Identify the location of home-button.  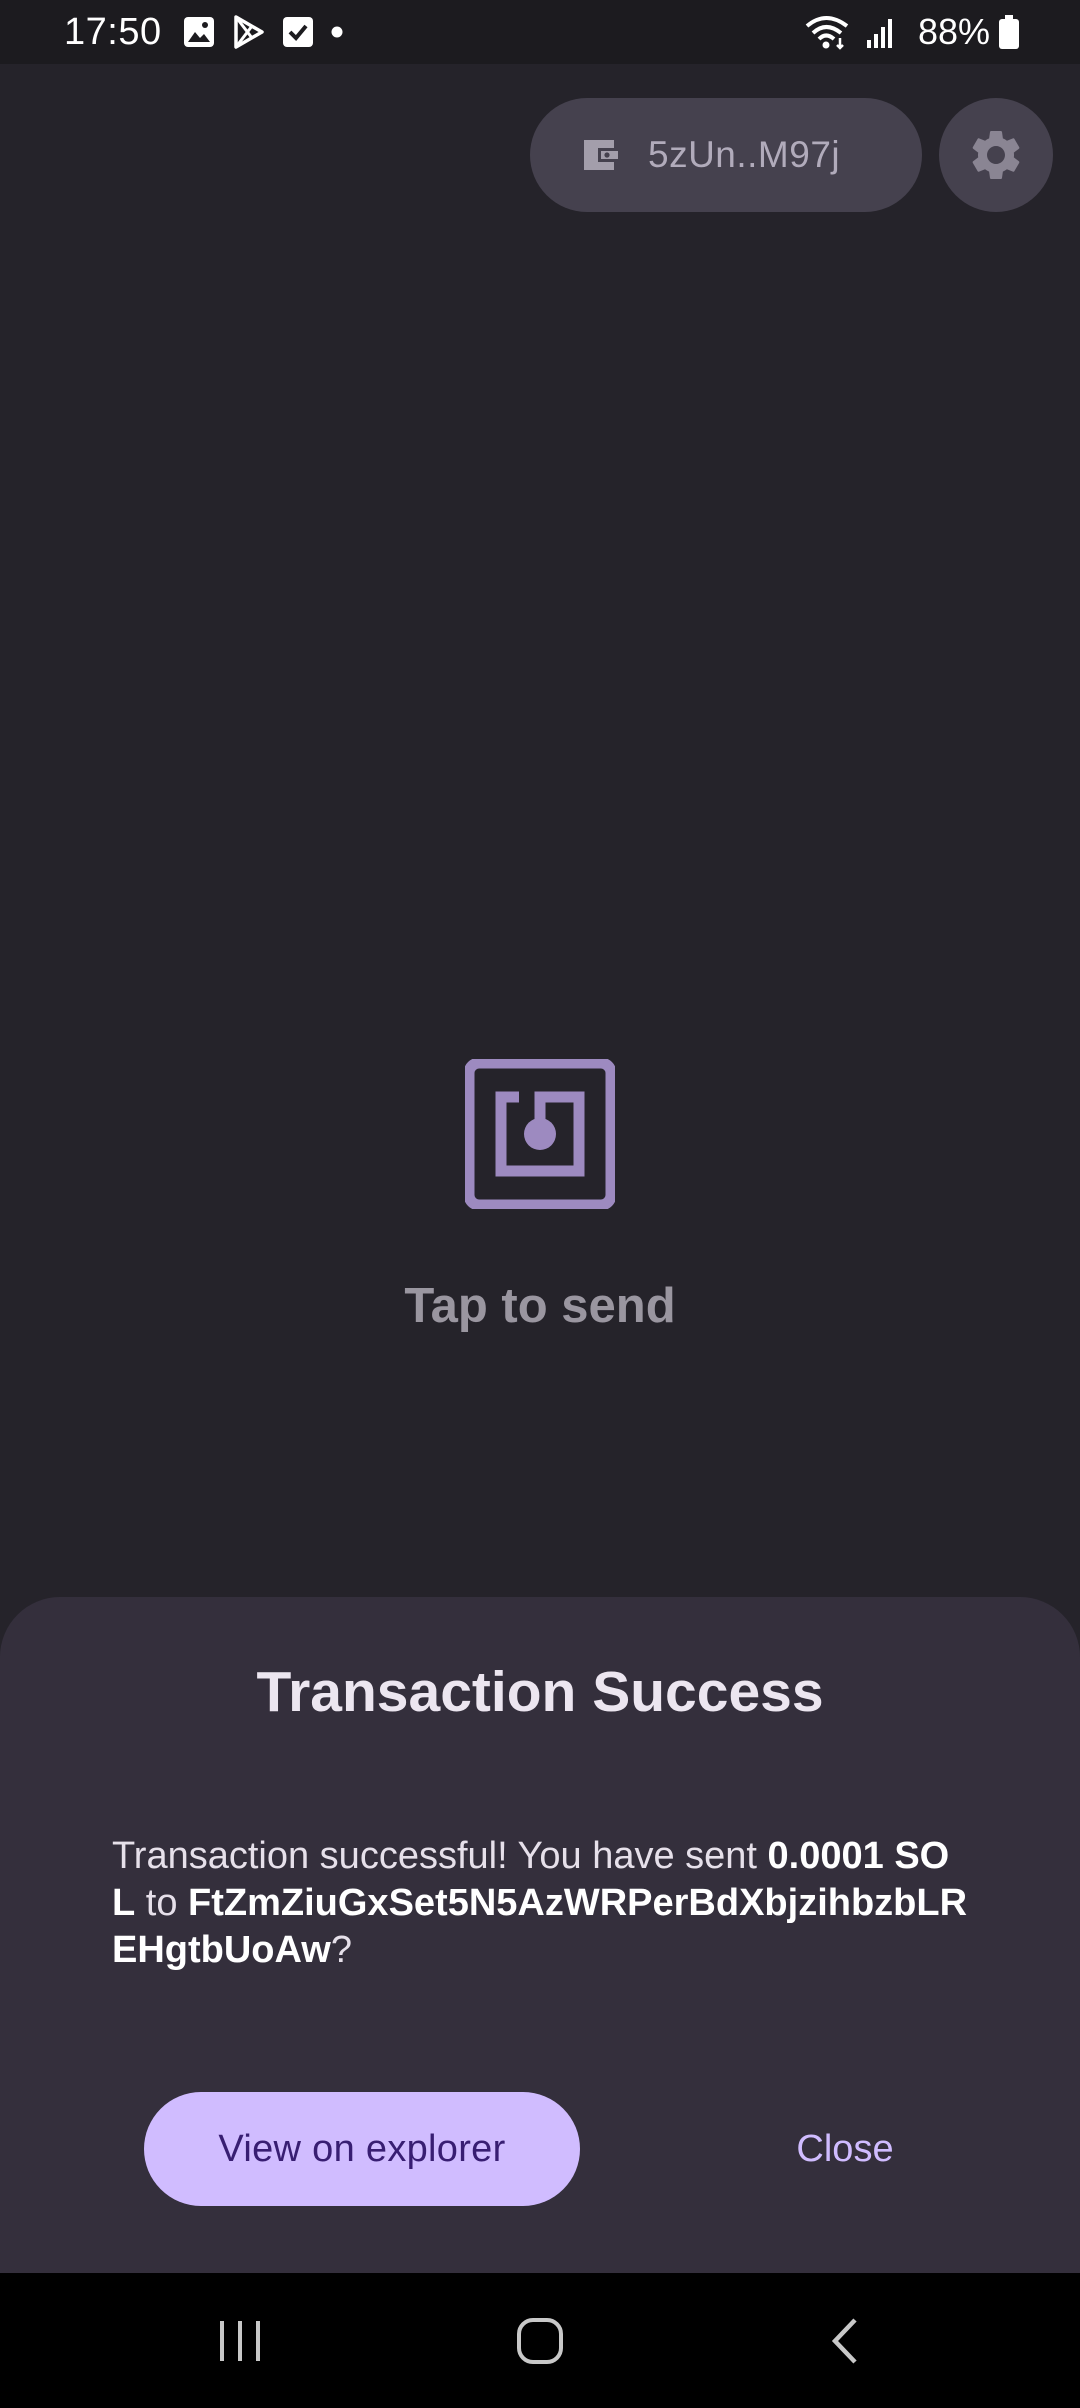
(540, 2340).